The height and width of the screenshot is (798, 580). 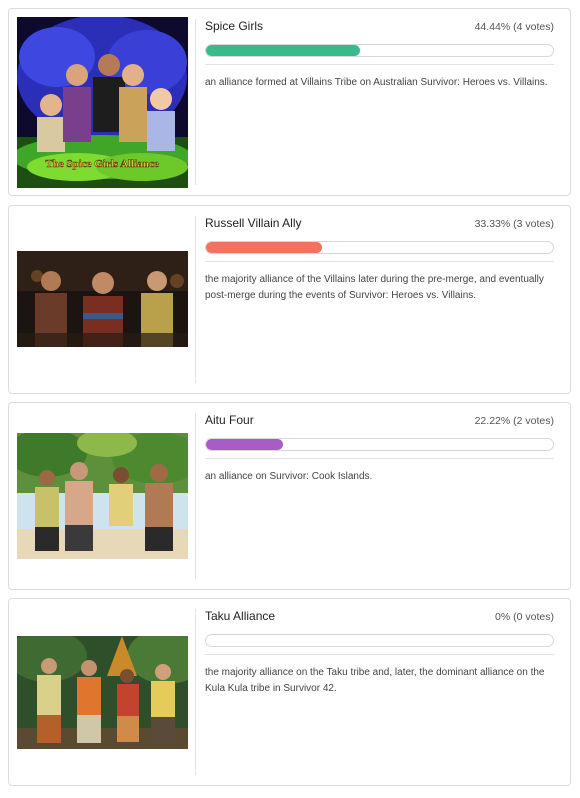 I want to click on option-description: an alliance on Survivor: Cook Islands., so click(x=289, y=476).